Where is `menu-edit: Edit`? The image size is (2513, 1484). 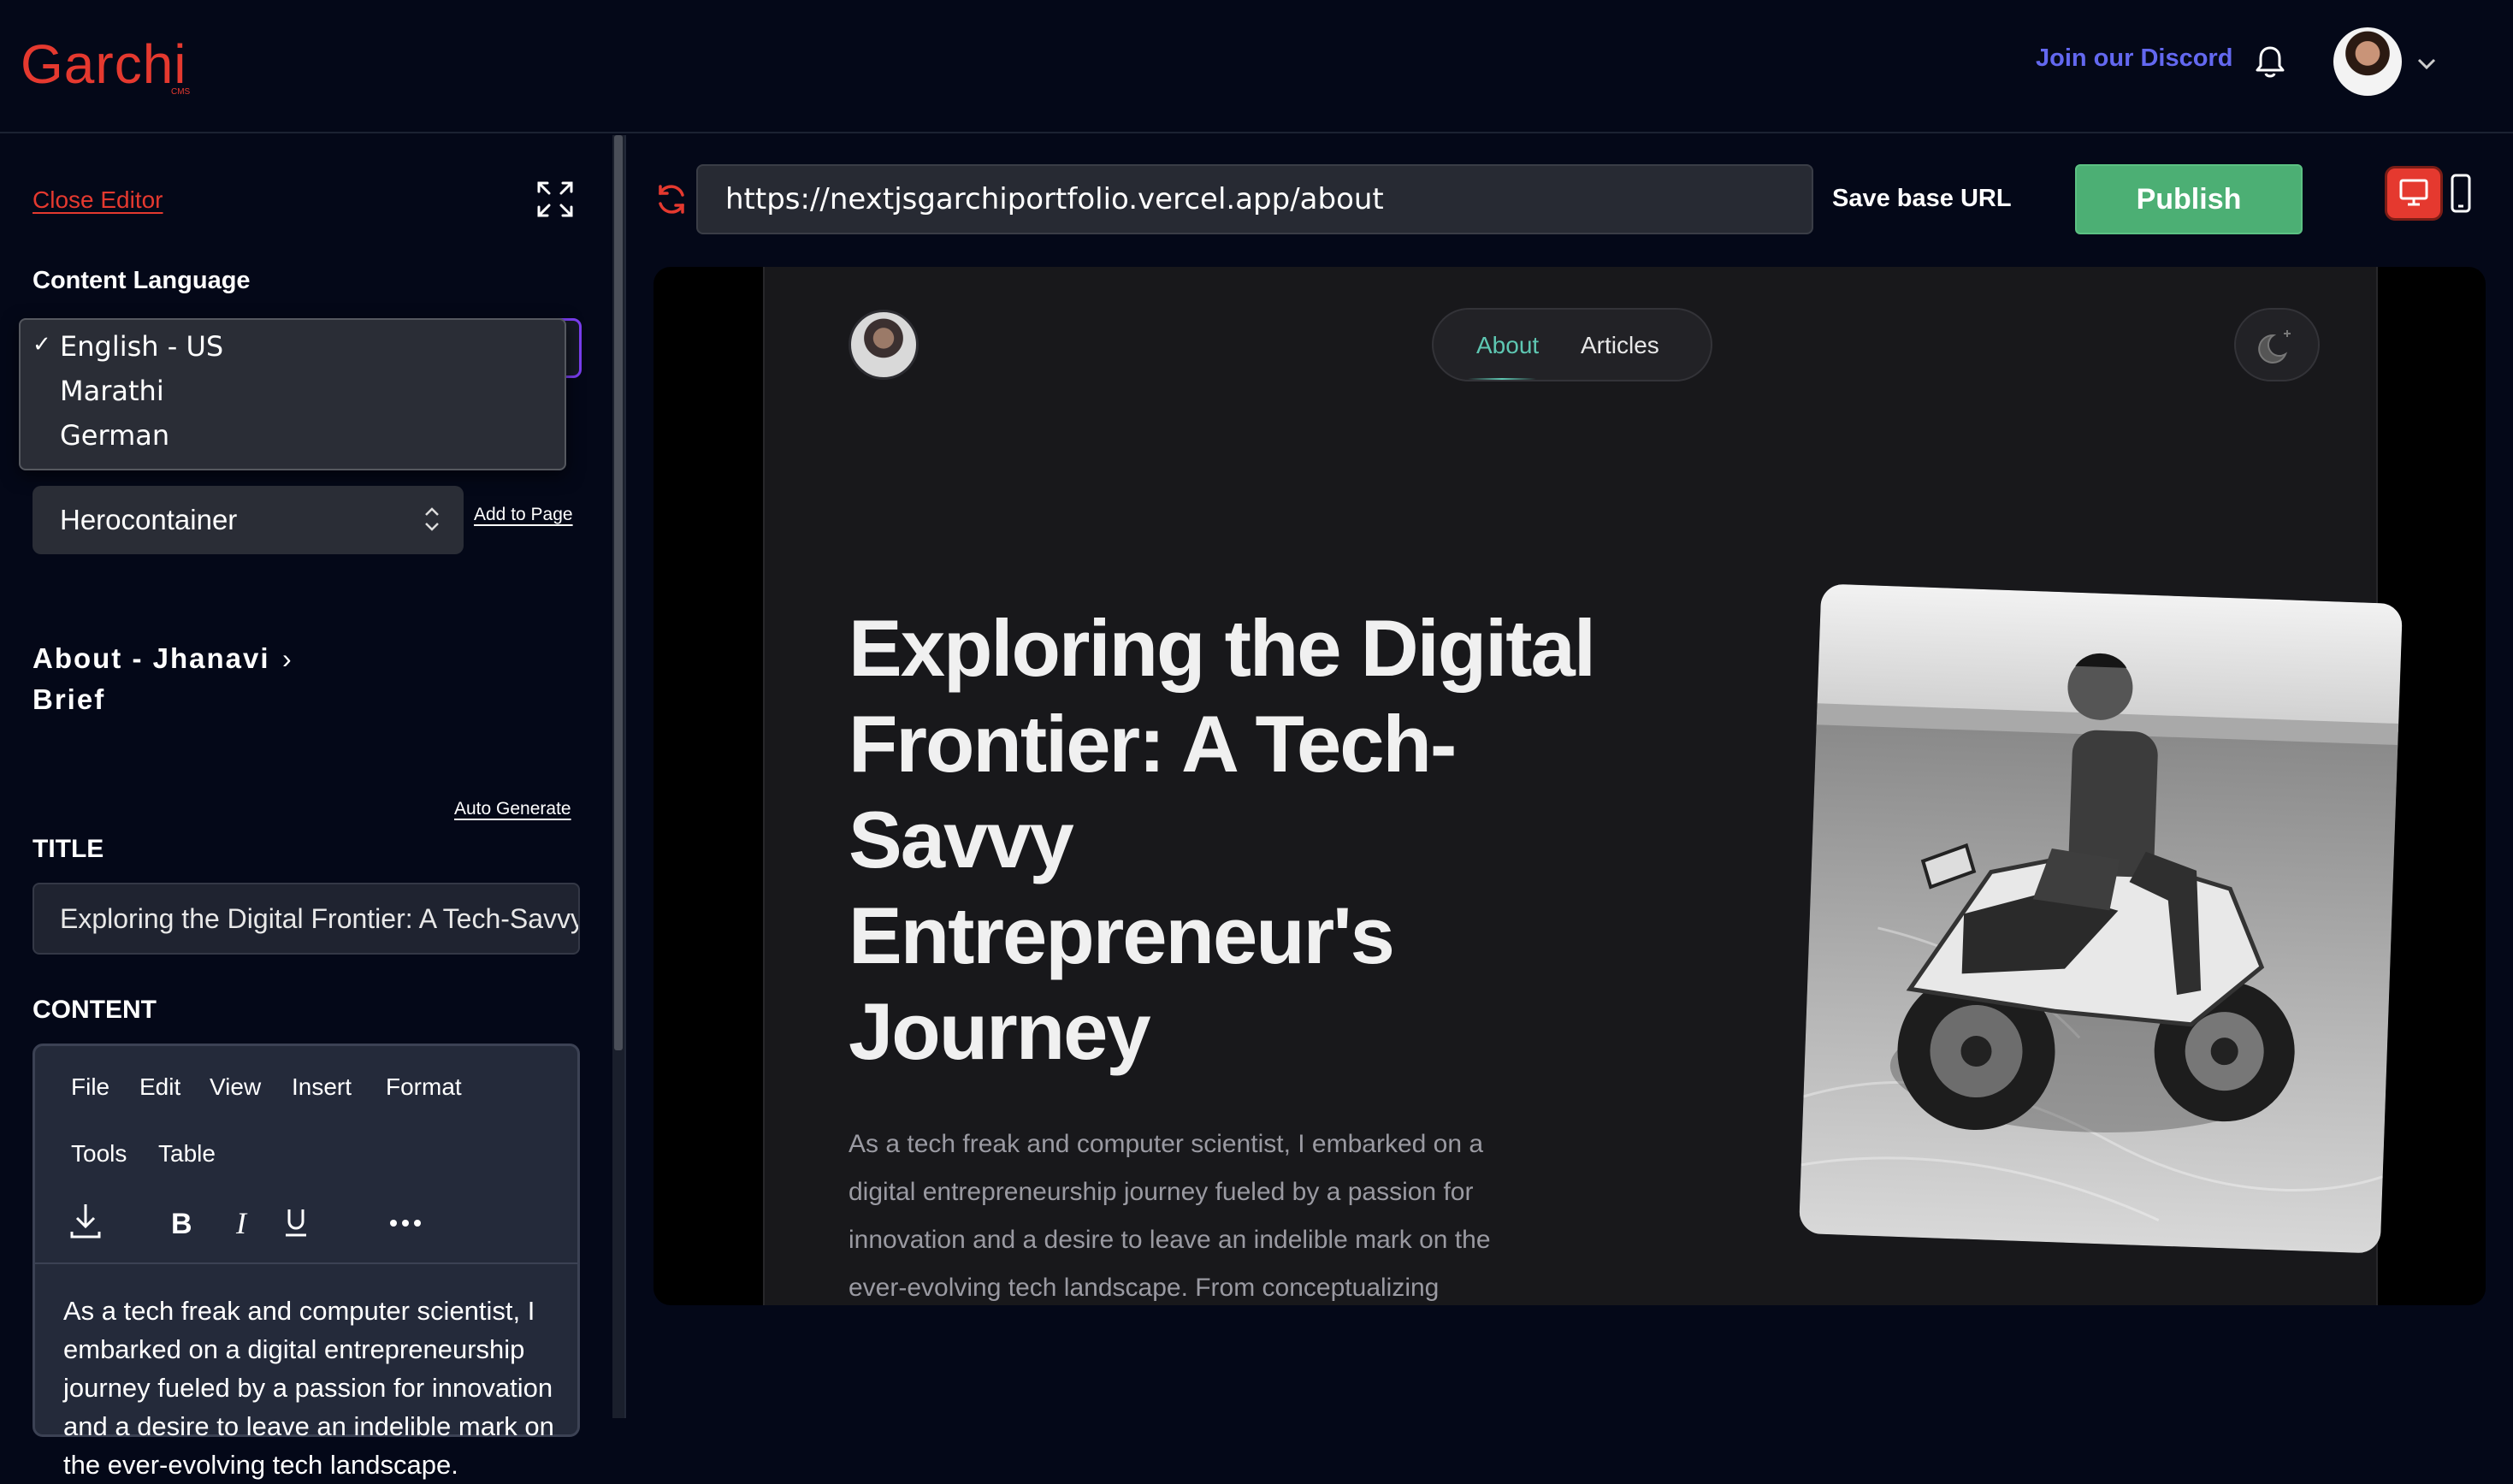
menu-edit: Edit is located at coordinates (159, 1087).